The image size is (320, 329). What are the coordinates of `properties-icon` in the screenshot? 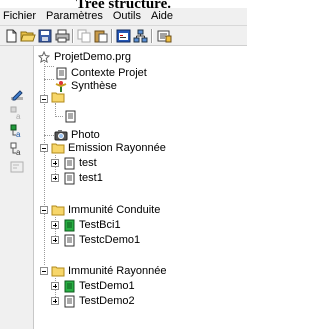 It's located at (123, 36).